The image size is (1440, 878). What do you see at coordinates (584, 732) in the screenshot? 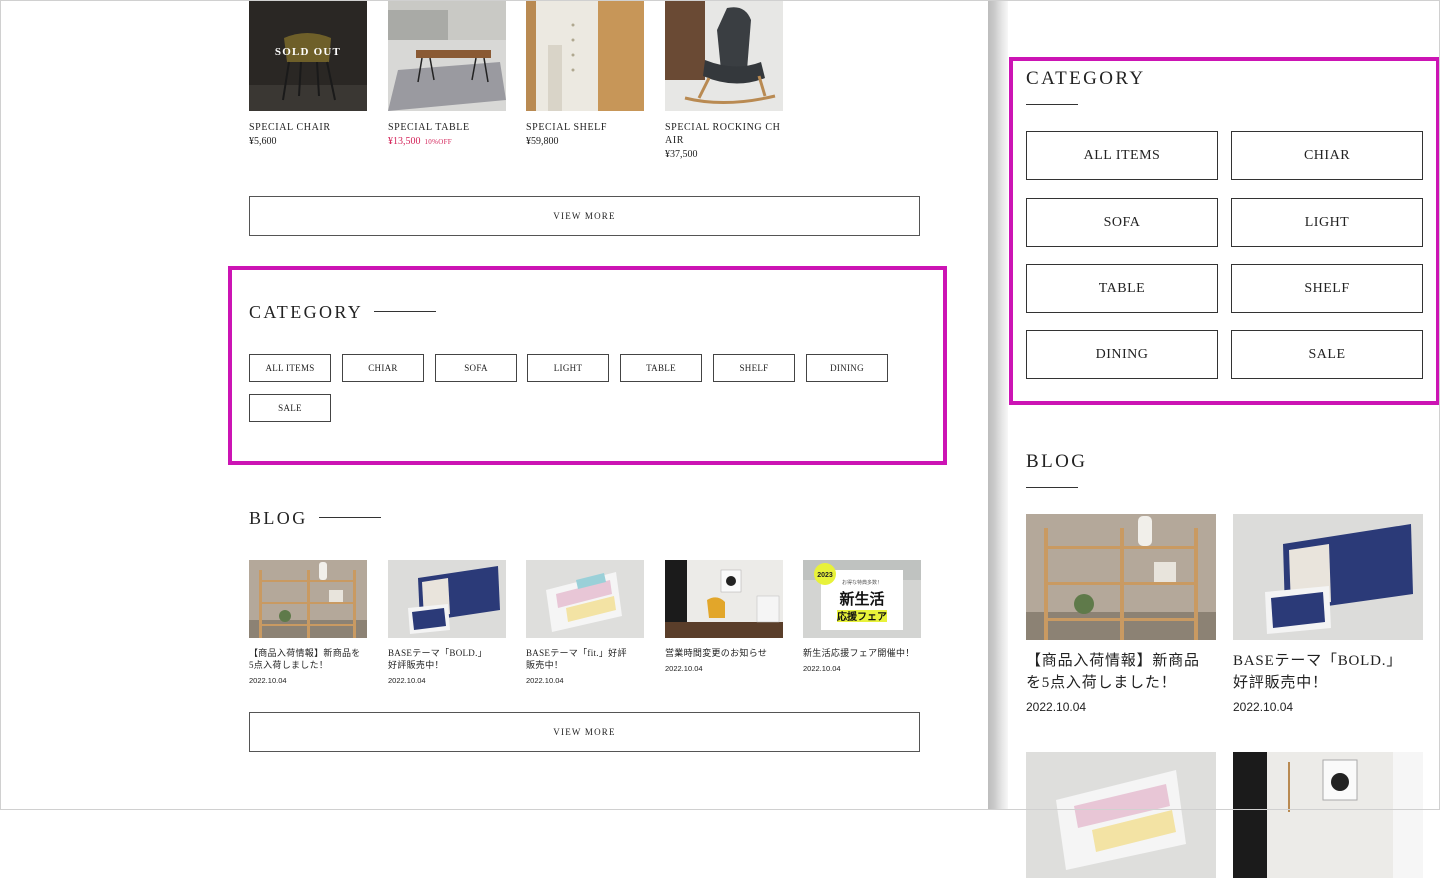
I see `view-more-blog-button: VIEW MORE` at bounding box center [584, 732].